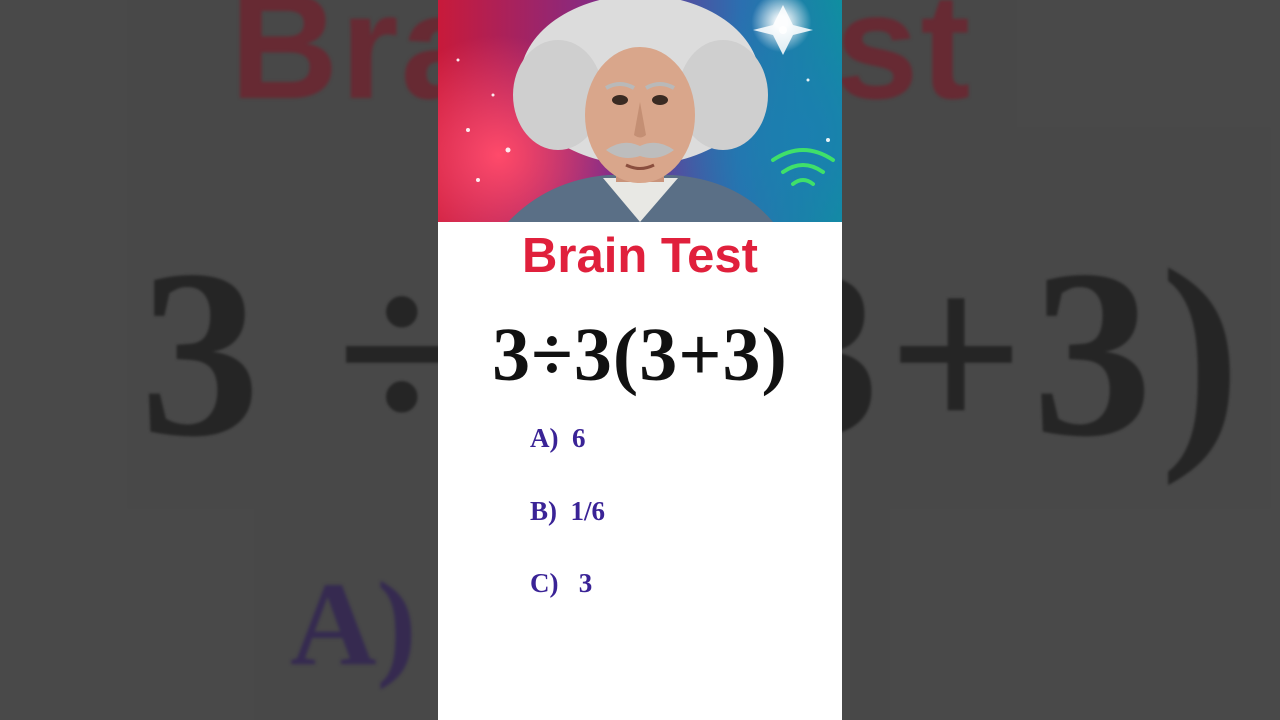 This screenshot has width=1280, height=720. Describe the element at coordinates (561, 583) in the screenshot. I see `option-c: C) 3` at that location.